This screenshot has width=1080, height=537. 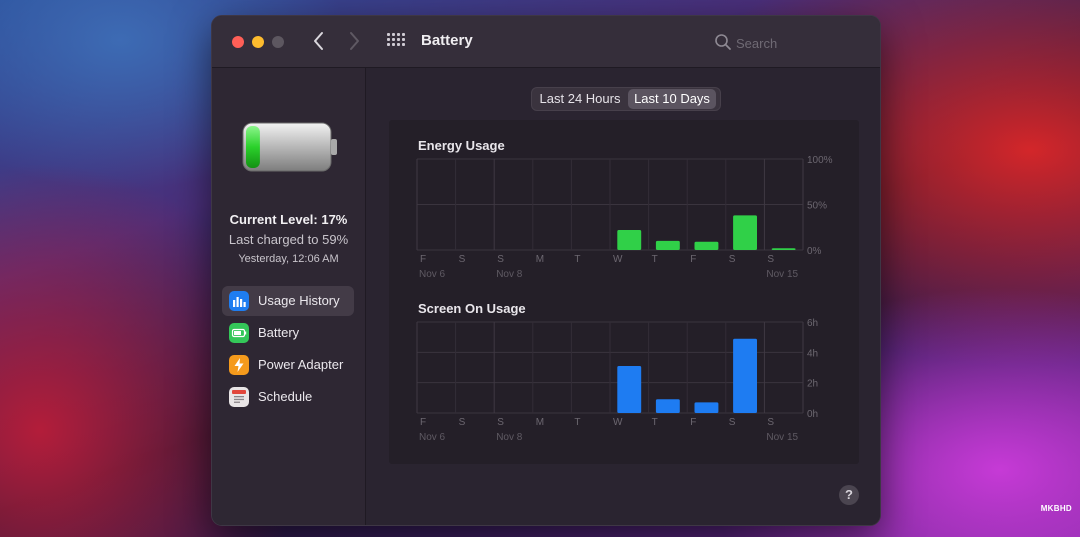 I want to click on search-input, so click(x=796, y=43).